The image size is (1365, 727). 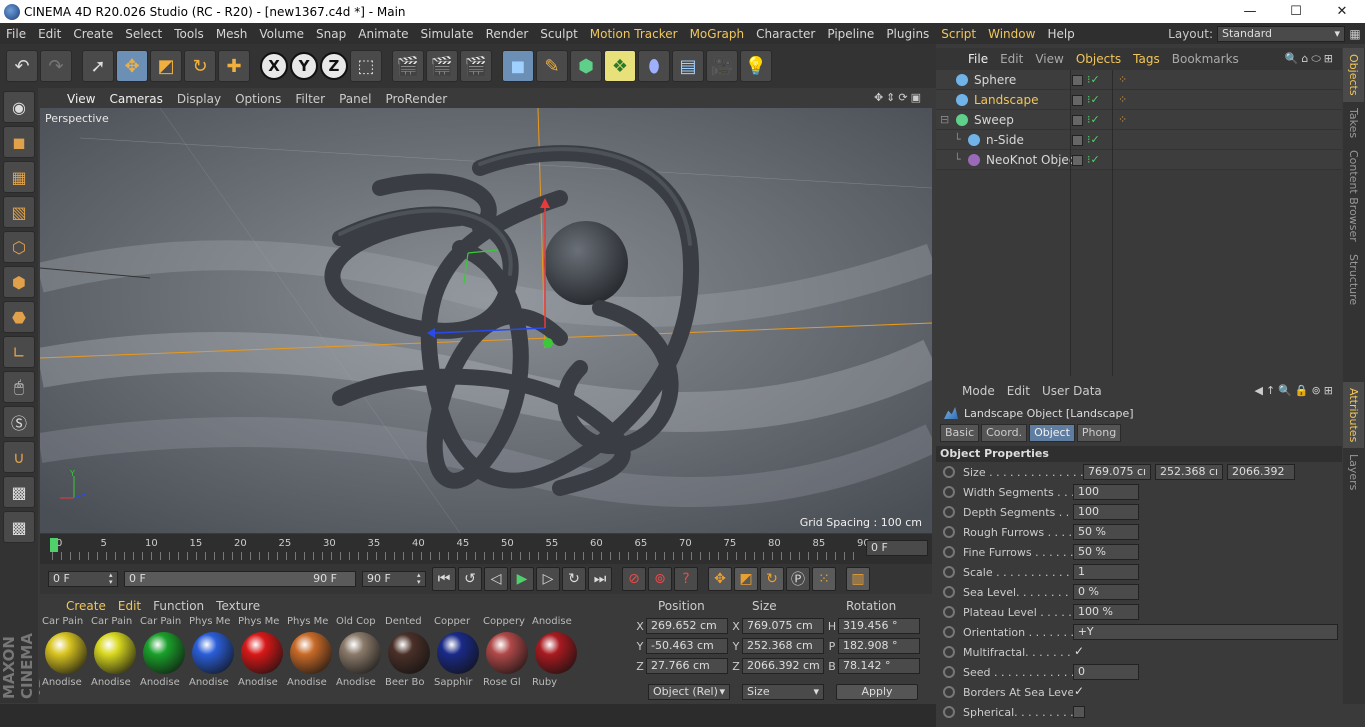 I want to click on menu-pipeline: Pipeline, so click(x=850, y=34).